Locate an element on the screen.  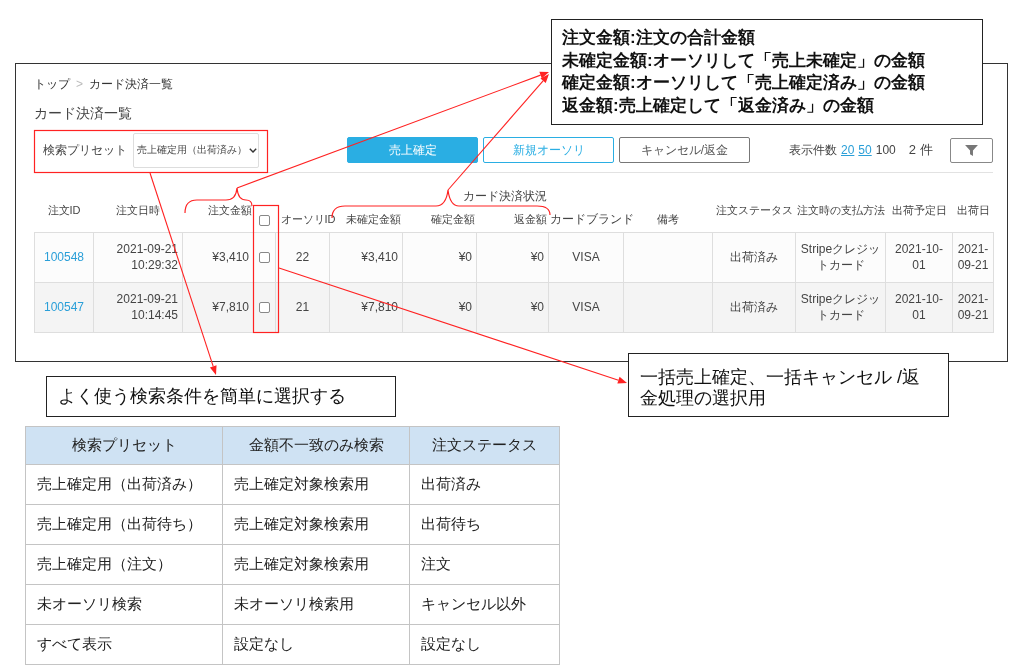
column-header: 注文ID is located at coordinates (64, 210).